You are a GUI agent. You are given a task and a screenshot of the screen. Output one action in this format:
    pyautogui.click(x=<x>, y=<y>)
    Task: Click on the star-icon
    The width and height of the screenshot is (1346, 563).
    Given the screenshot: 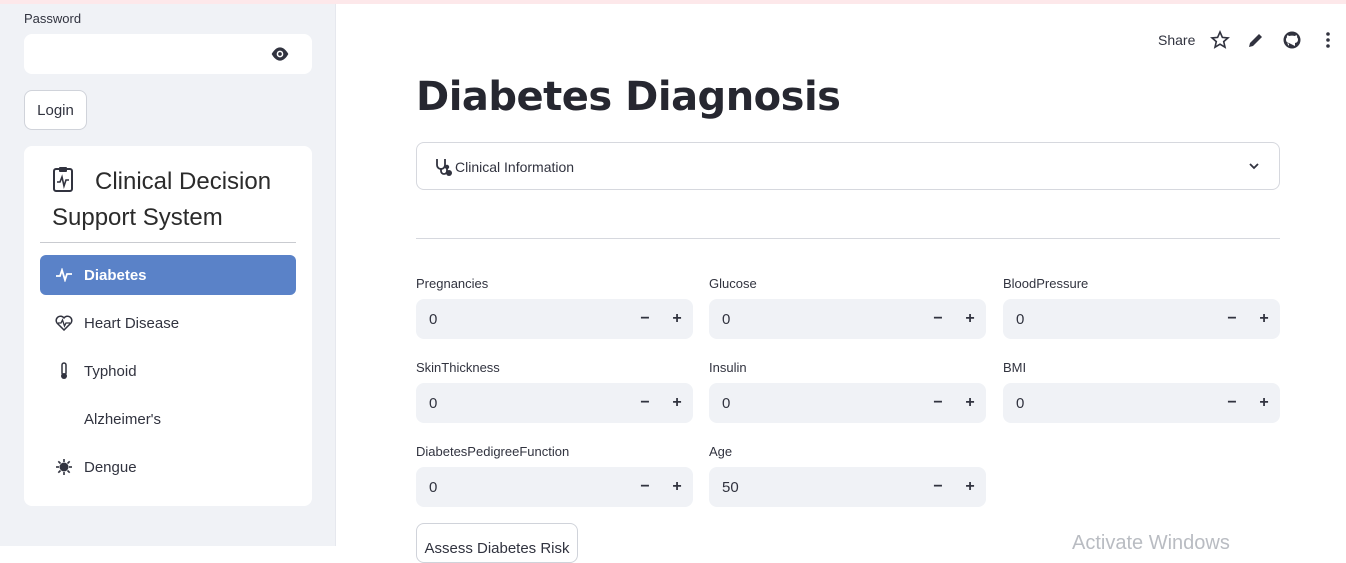 What is the action you would take?
    pyautogui.click(x=1220, y=40)
    